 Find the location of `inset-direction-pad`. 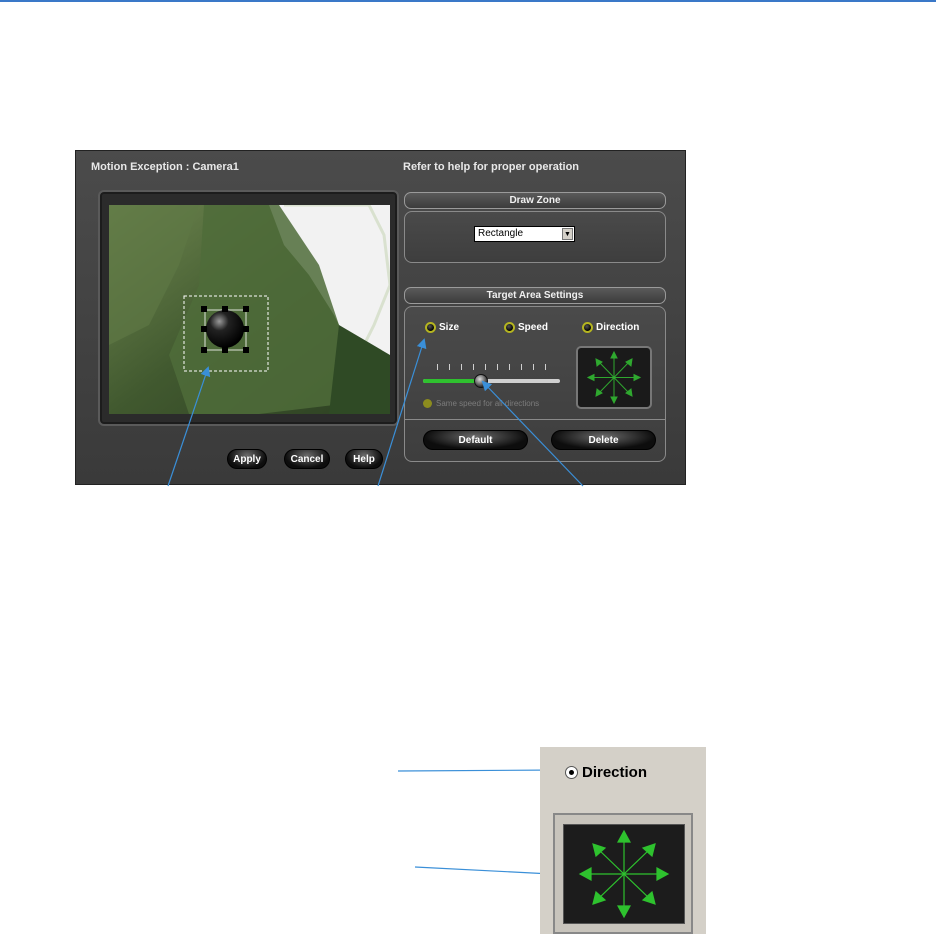

inset-direction-pad is located at coordinates (624, 874).